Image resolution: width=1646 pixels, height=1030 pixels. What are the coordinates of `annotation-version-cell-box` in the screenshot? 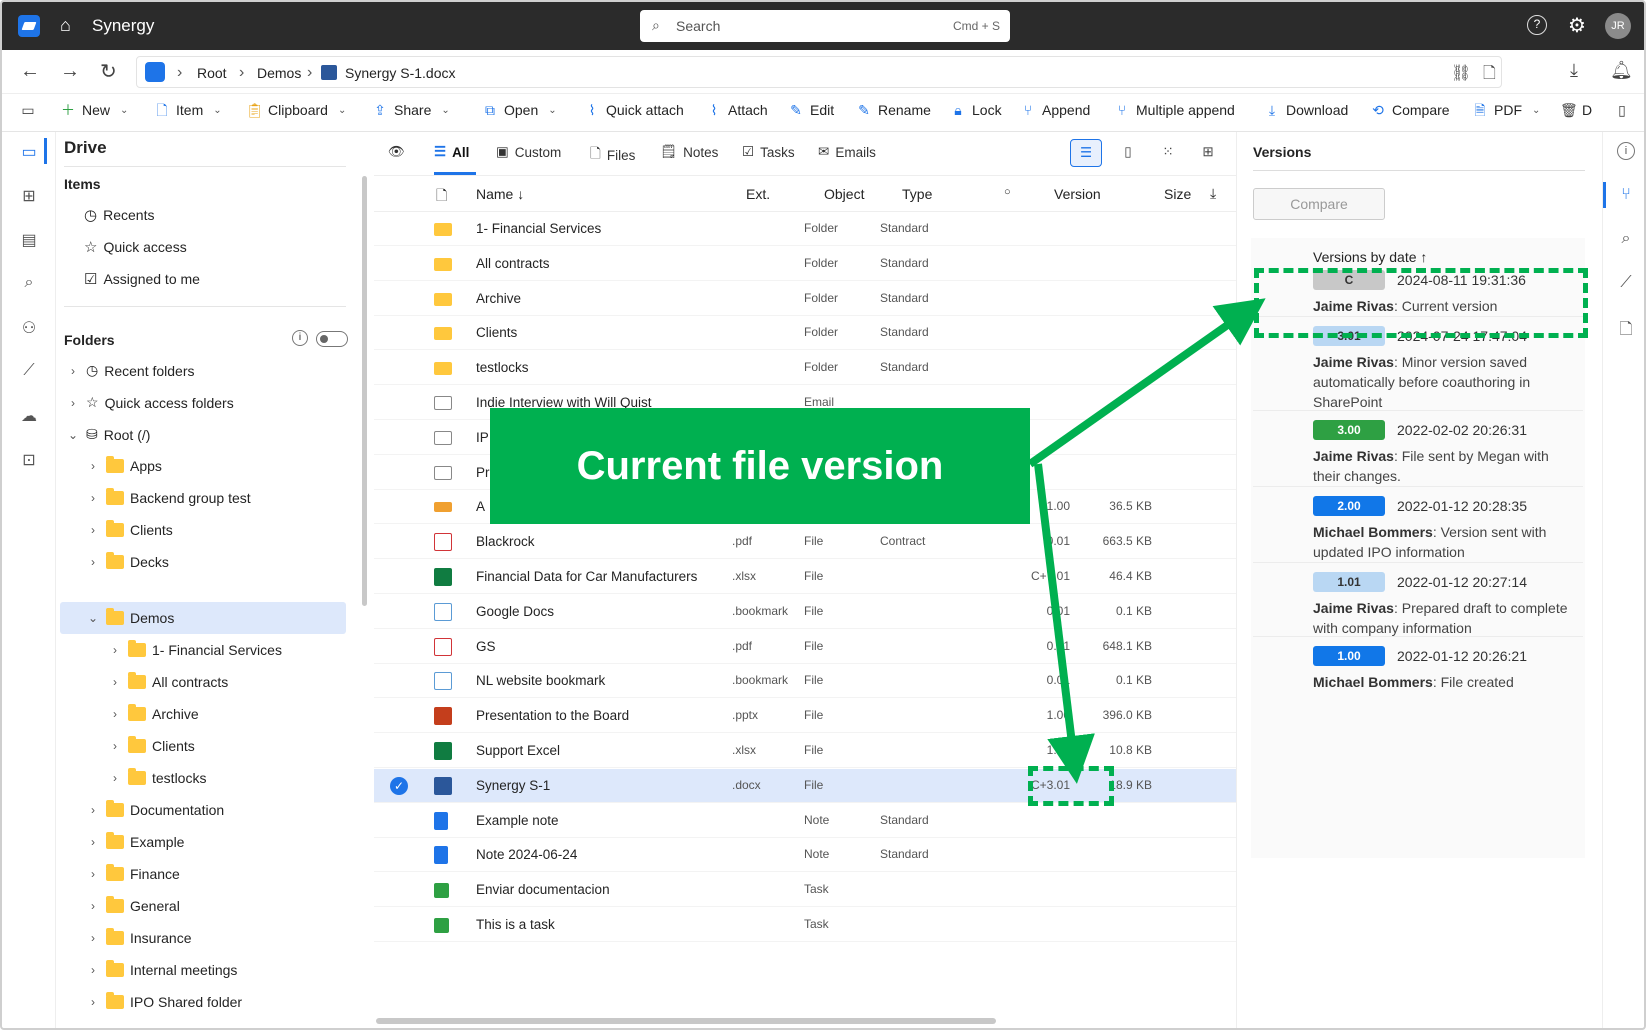 It's located at (1071, 786).